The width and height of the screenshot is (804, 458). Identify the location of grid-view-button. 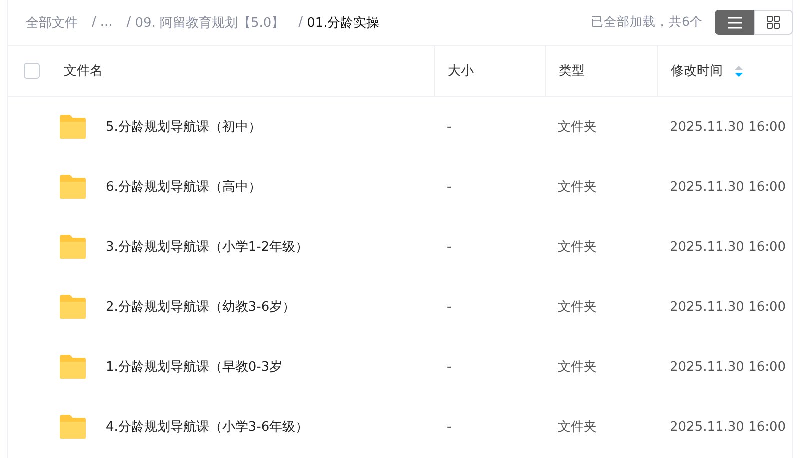
(773, 22).